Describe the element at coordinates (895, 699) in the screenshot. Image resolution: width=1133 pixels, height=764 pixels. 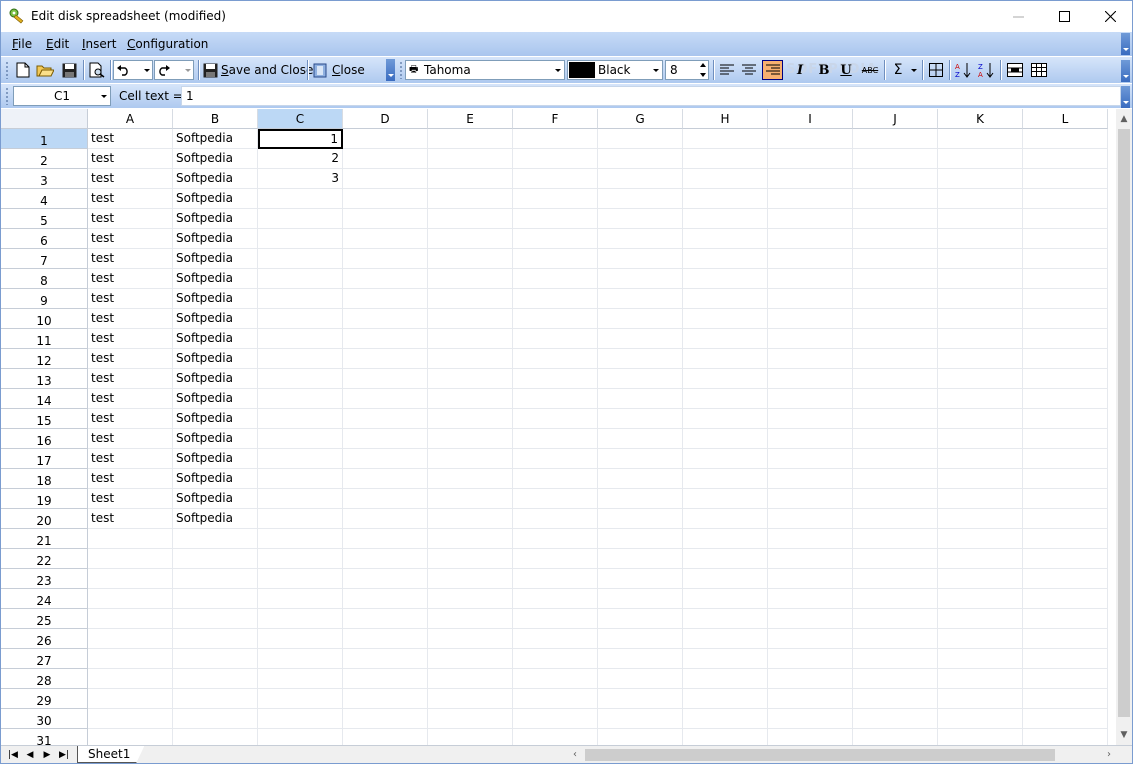
I see `cell-j29` at that location.